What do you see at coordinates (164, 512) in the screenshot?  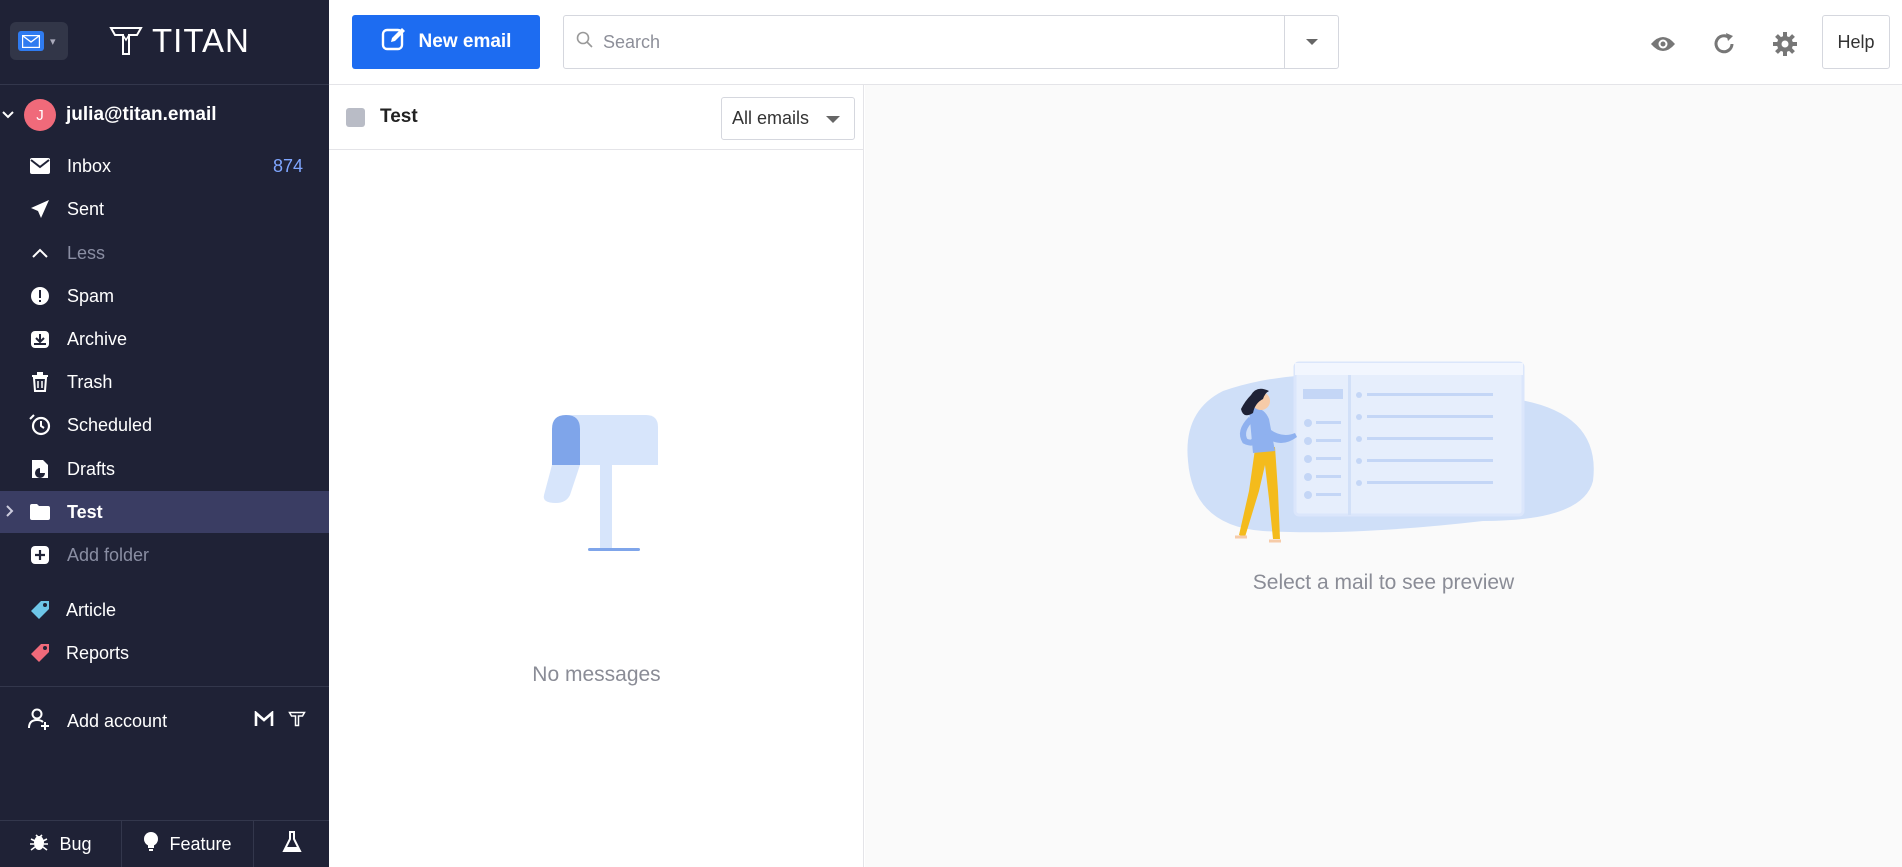 I see `sidebar-item-test: Test` at bounding box center [164, 512].